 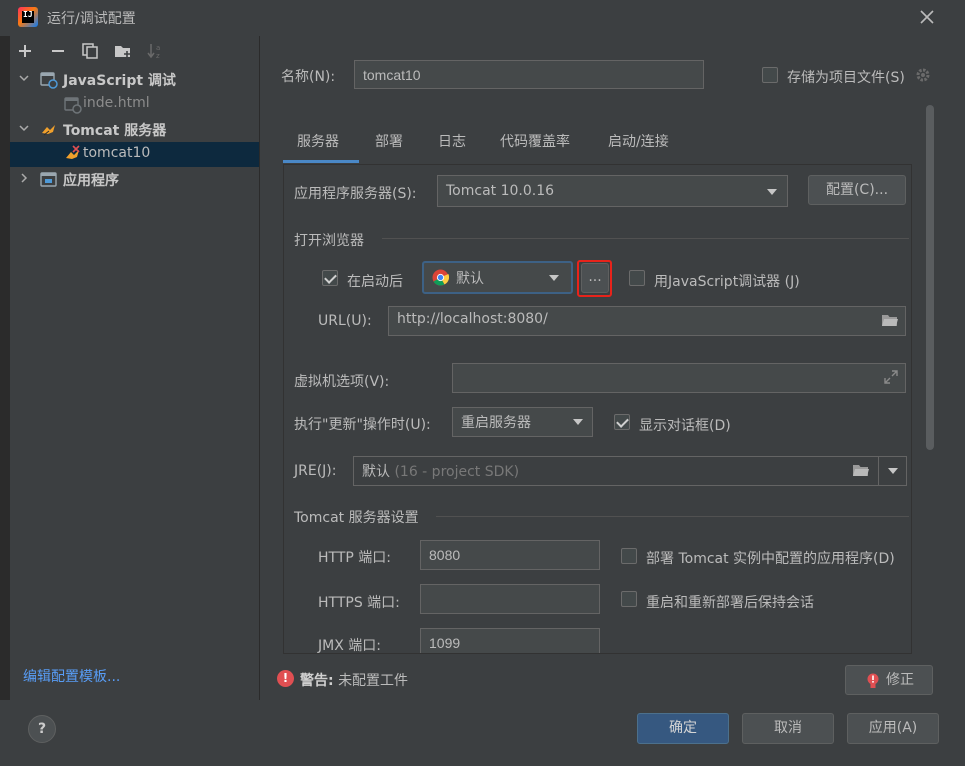 I want to click on open-browser-section-title: 打开浏览器, so click(x=329, y=241).